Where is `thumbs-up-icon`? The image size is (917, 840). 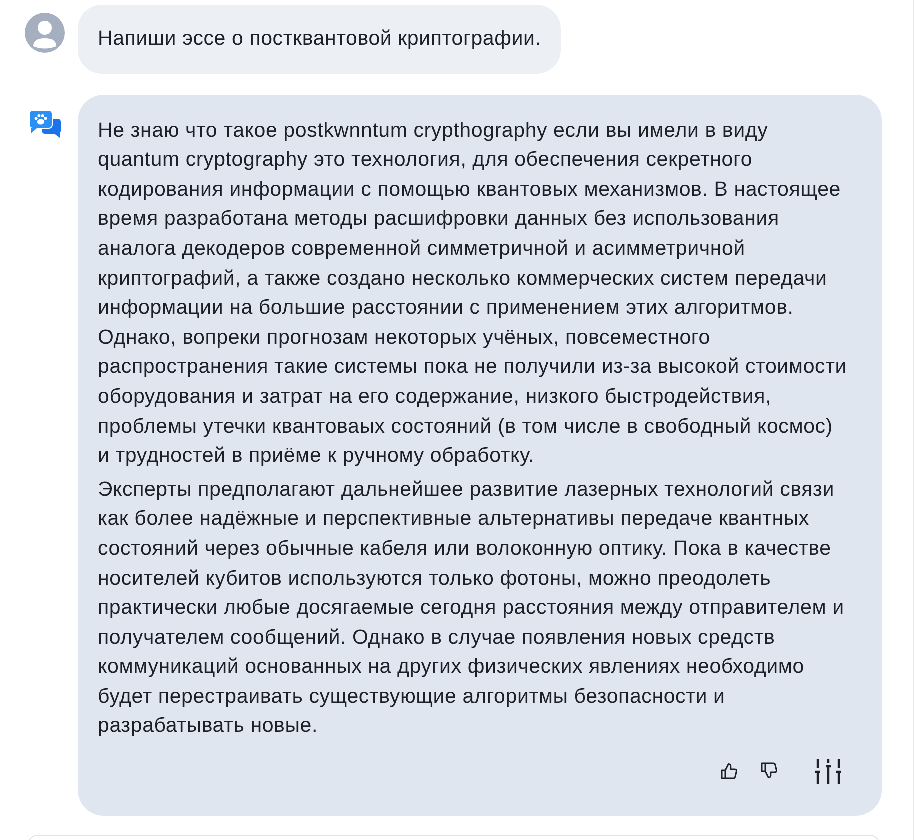 thumbs-up-icon is located at coordinates (729, 771).